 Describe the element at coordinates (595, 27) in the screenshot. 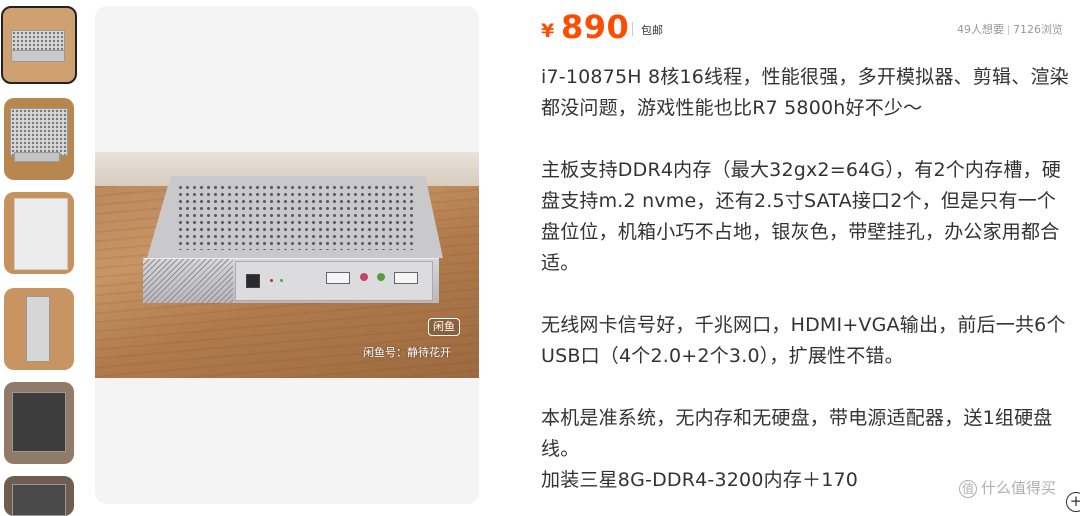

I see `price-amount: 890` at that location.